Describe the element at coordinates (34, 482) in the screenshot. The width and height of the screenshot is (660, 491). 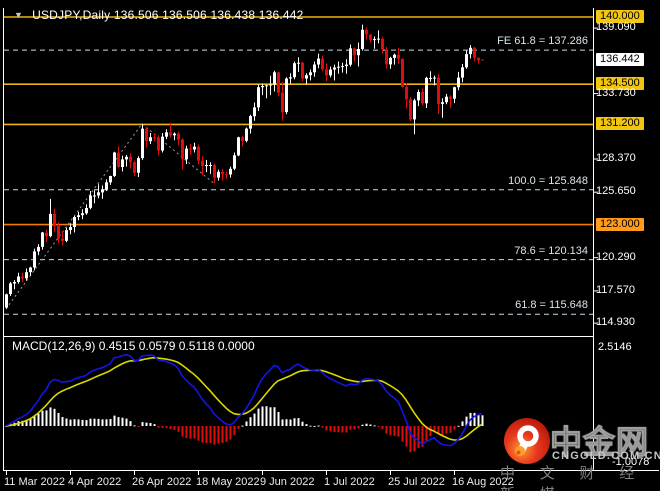
I see `date-axis-label: 11 Mar 2022` at that location.